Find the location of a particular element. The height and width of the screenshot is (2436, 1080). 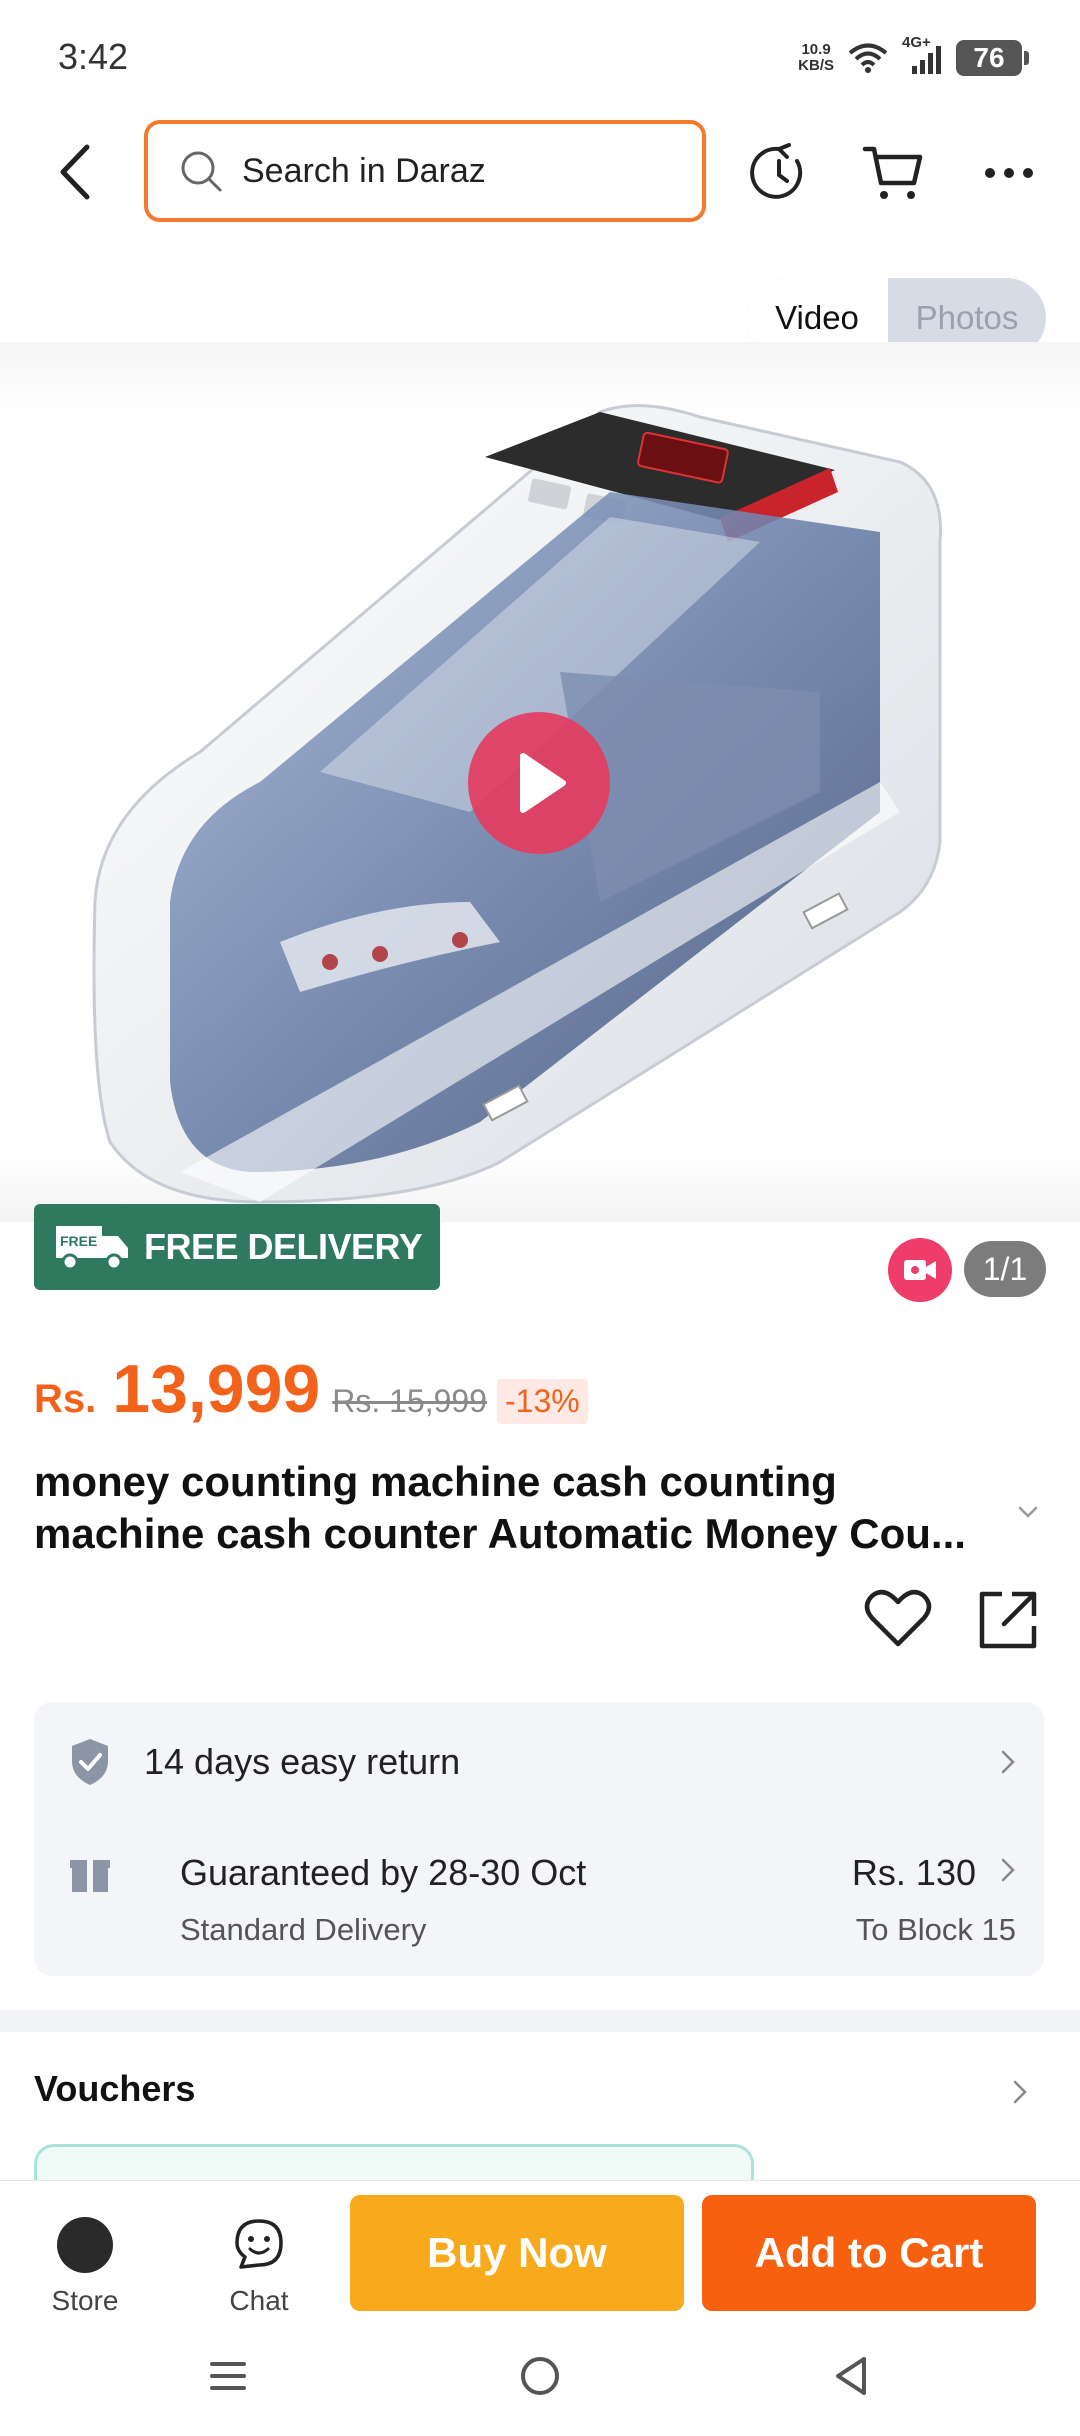

more-dots-icon is located at coordinates (1009, 173).